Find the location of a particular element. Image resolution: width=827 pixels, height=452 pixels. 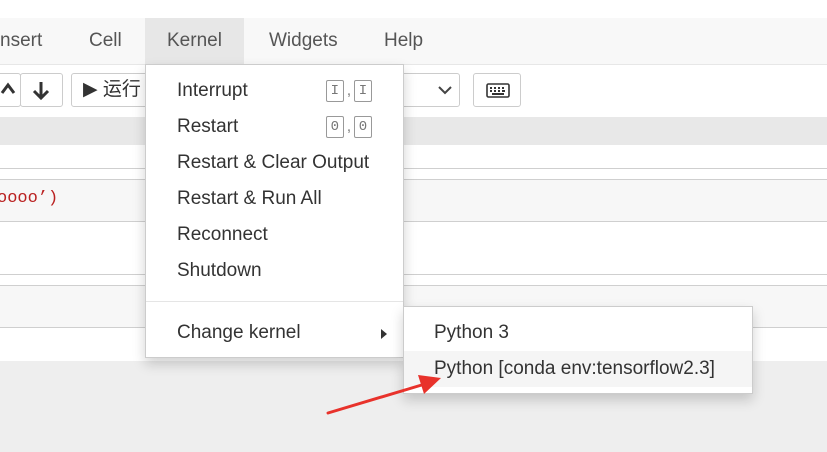

annotation-arrow-icon is located at coordinates (383, 395).